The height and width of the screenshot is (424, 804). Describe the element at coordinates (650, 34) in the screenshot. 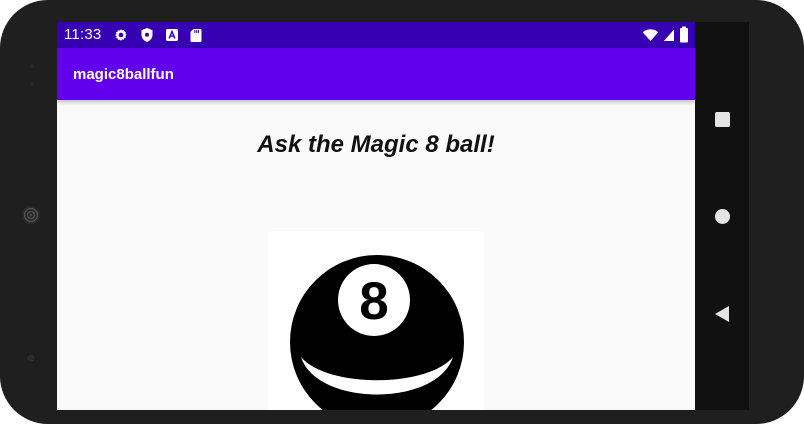

I see `wifi-icon` at that location.